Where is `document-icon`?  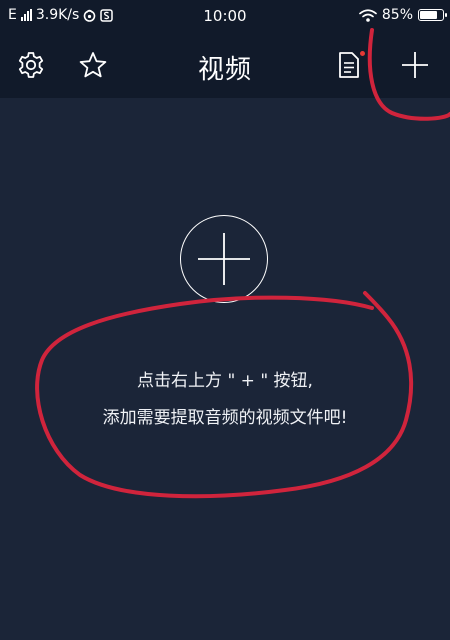 document-icon is located at coordinates (349, 65).